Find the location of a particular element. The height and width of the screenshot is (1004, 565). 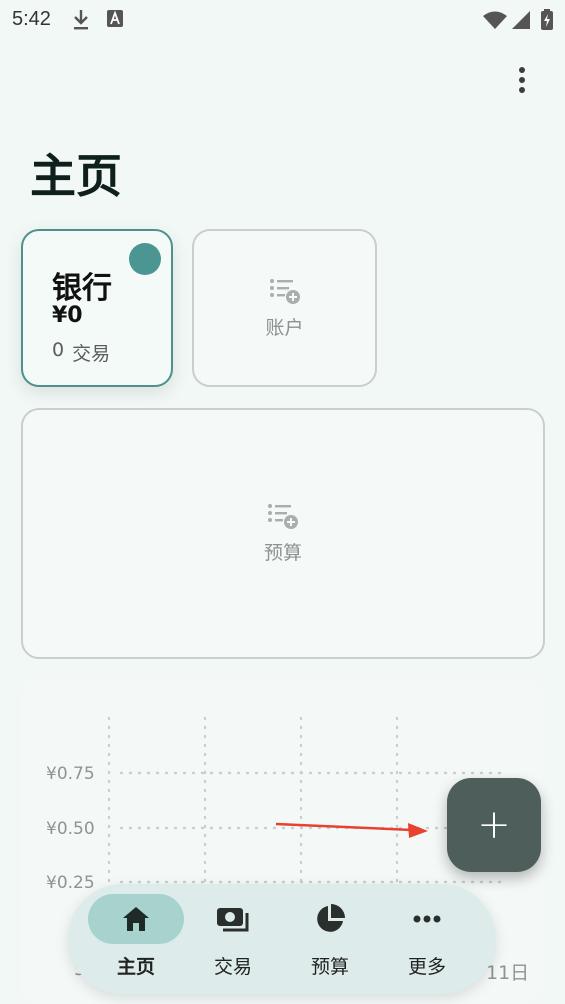

bank-account-card: 银行 ¥0 0 交易 is located at coordinates (97, 308).